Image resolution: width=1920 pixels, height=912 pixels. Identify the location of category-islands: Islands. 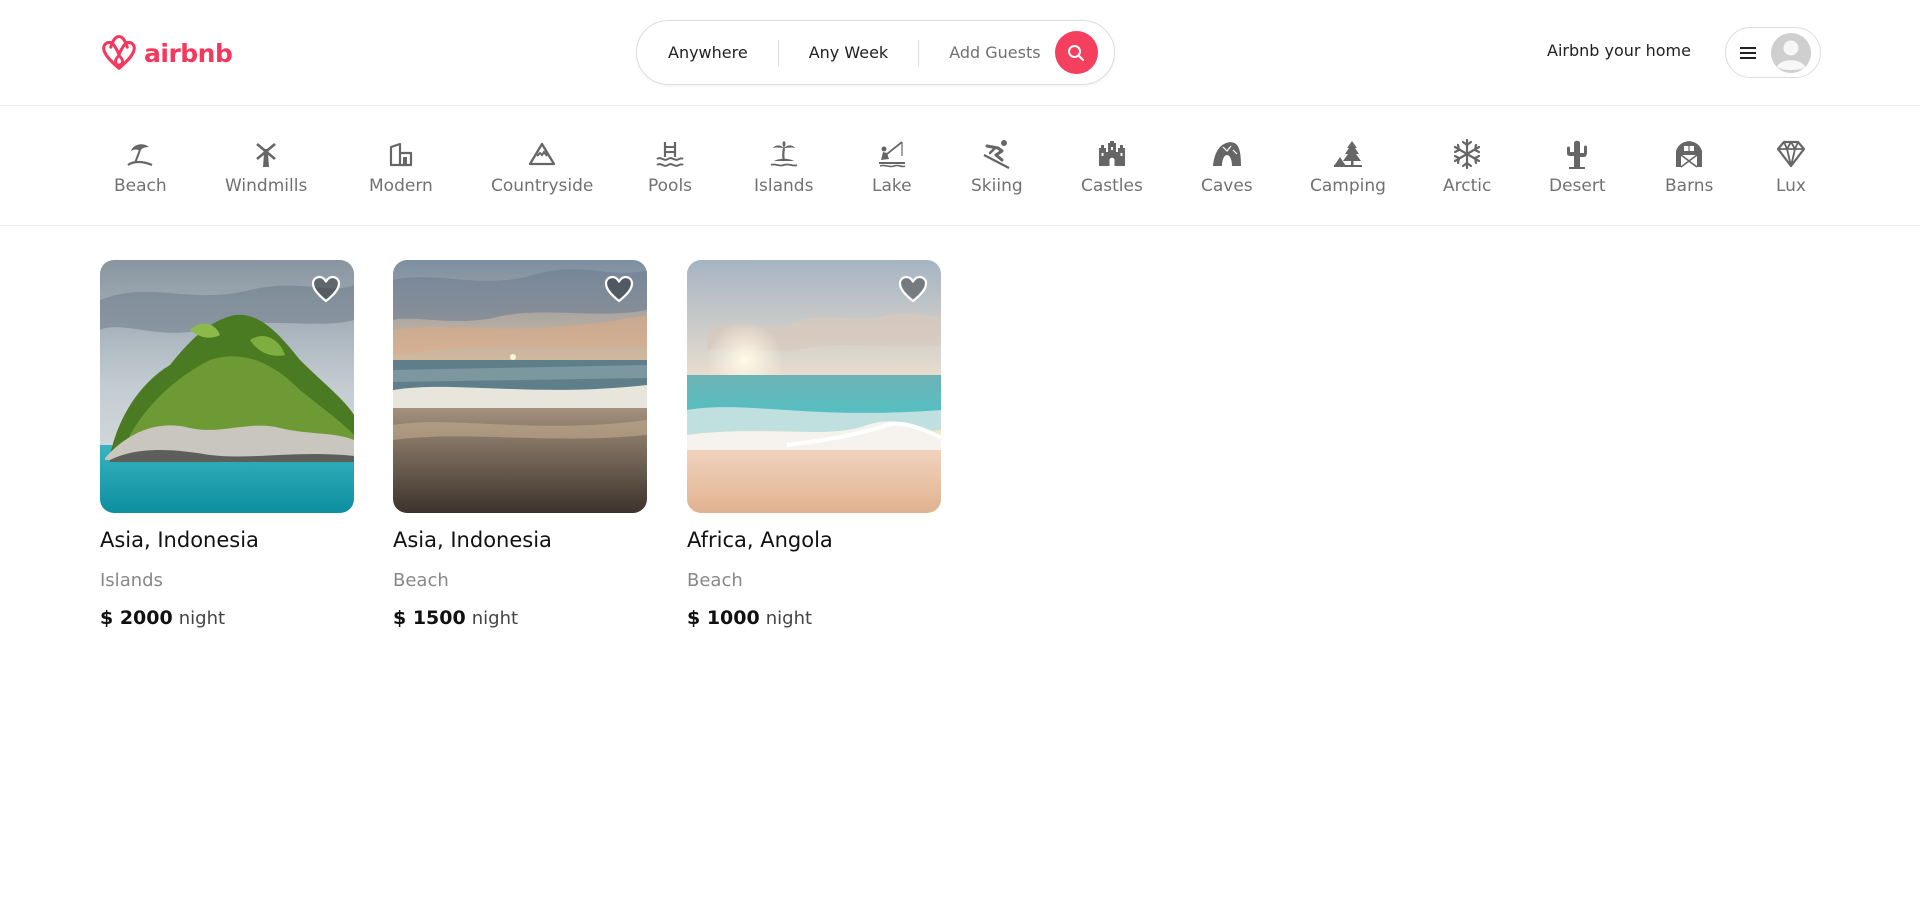
(783, 166).